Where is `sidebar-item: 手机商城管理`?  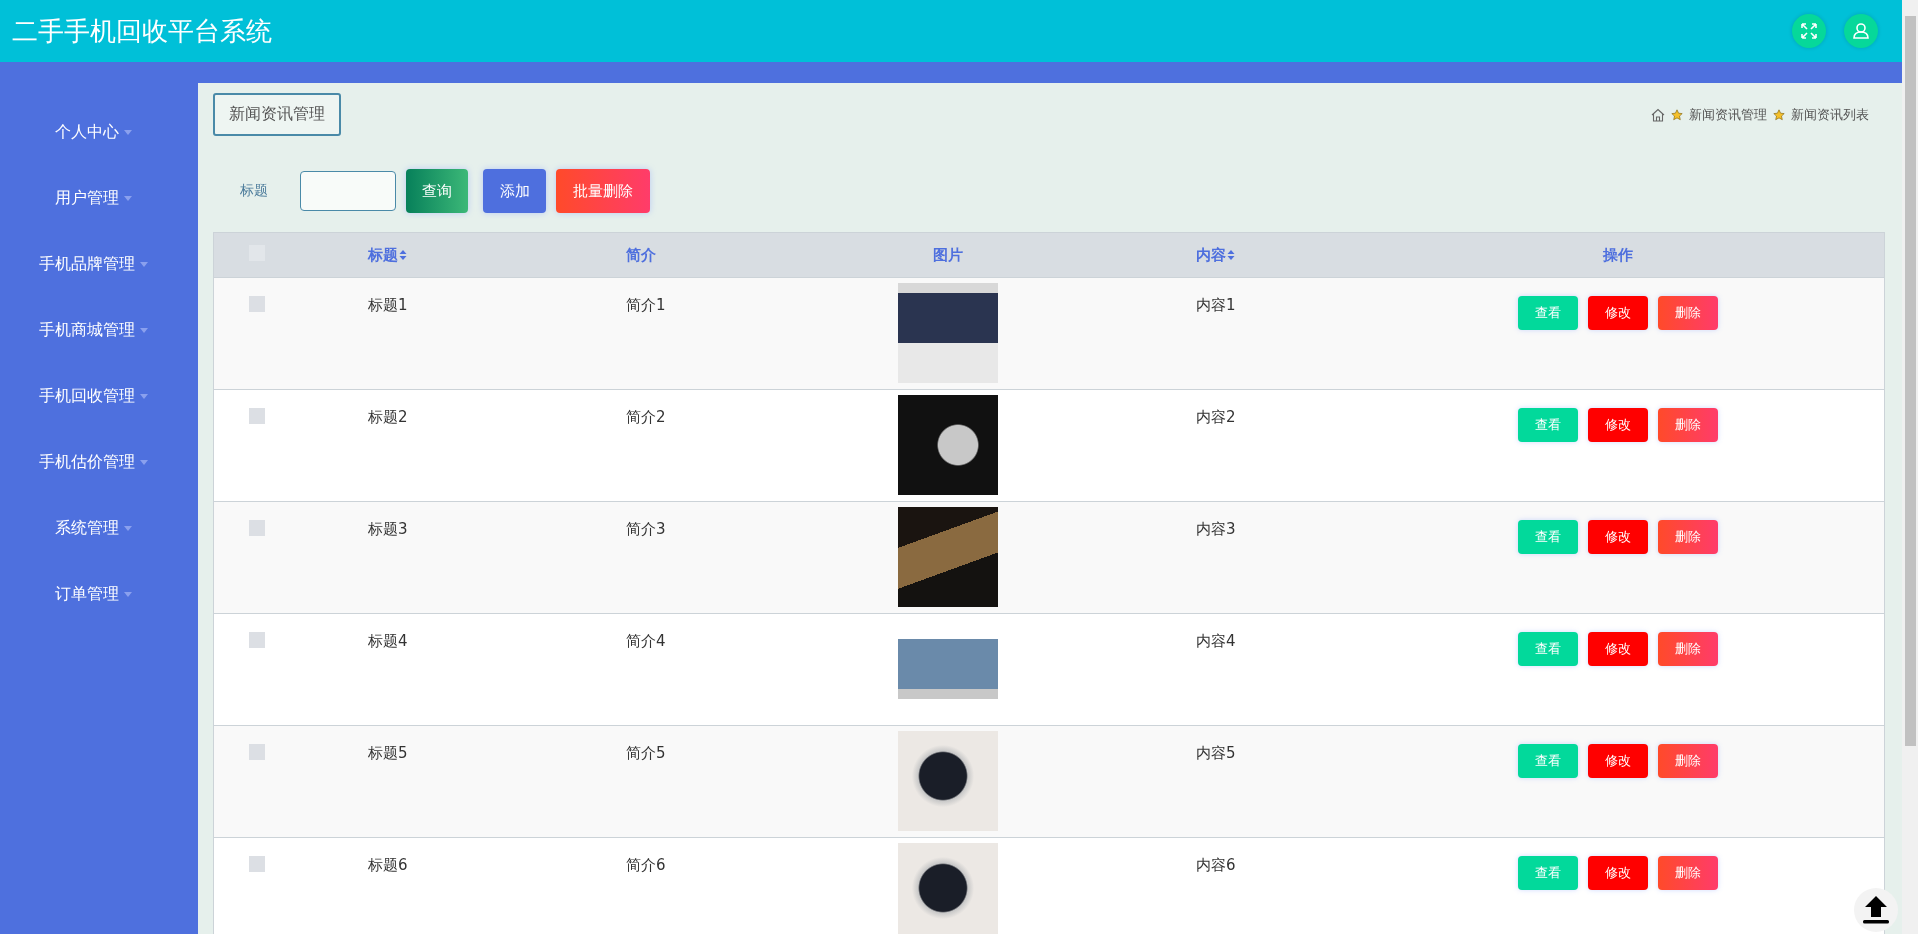 sidebar-item: 手机商城管理 is located at coordinates (93, 330).